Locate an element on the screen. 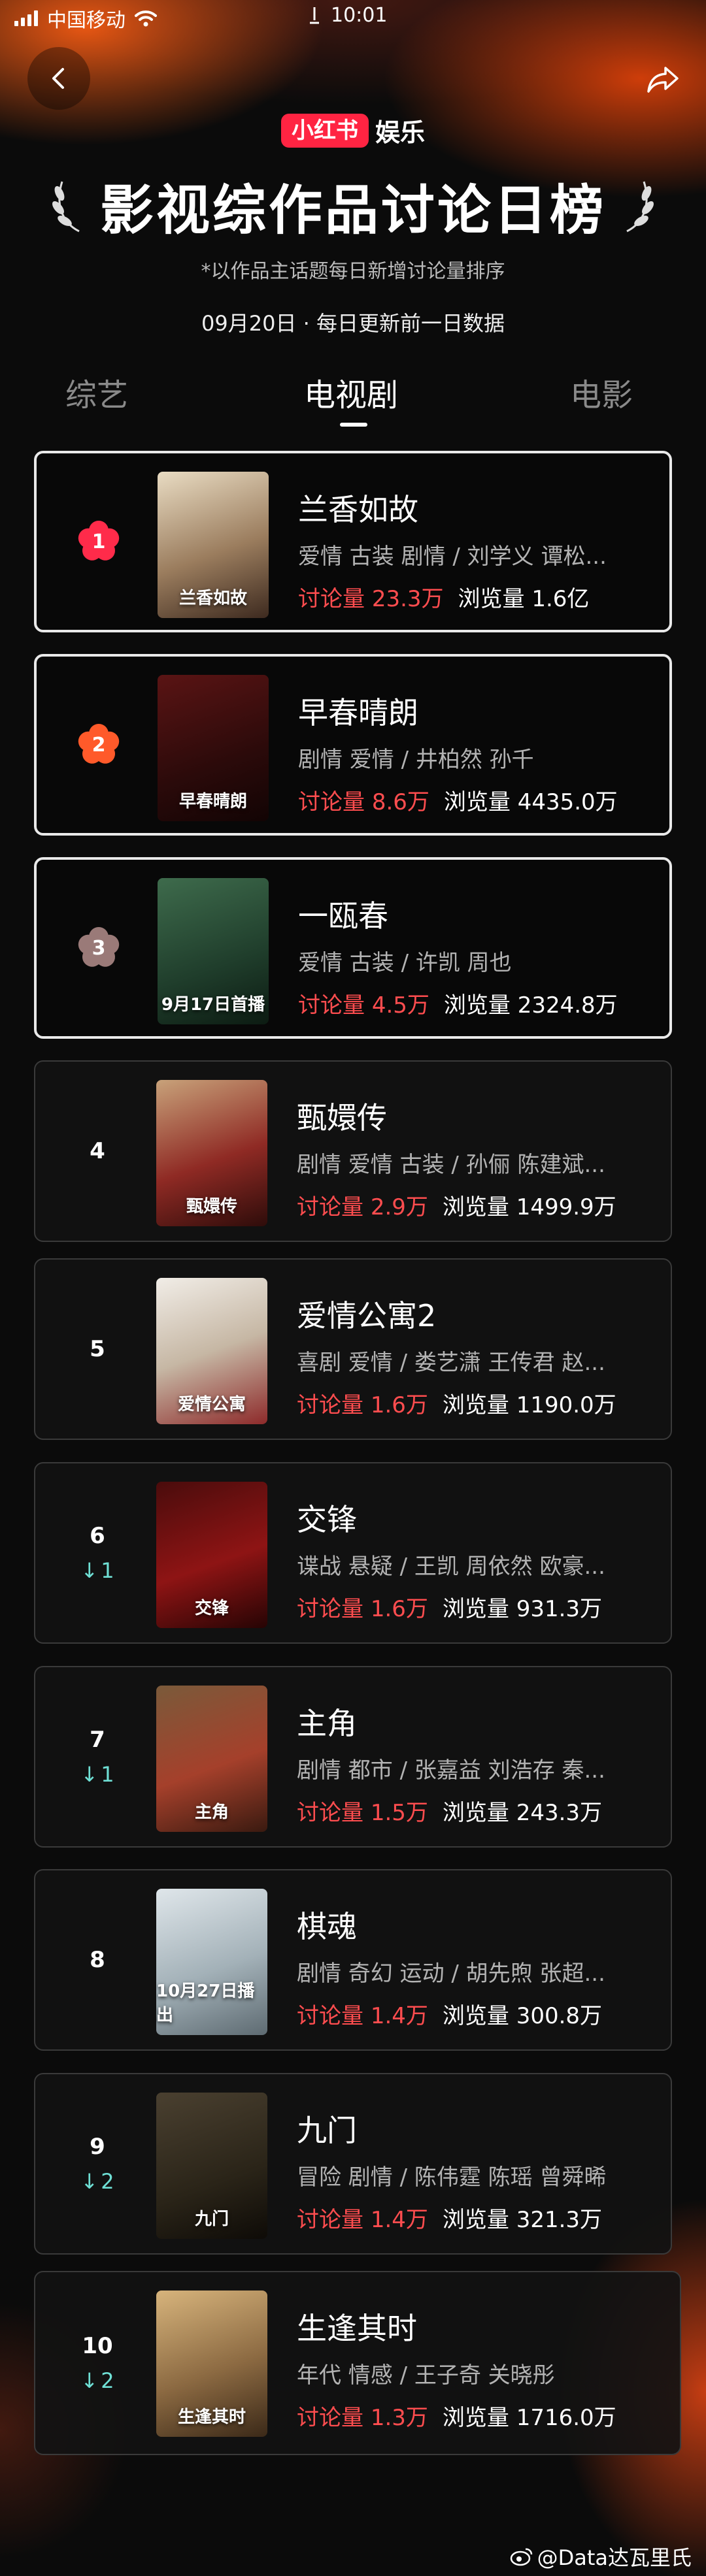 The width and height of the screenshot is (706, 2576). category-tabs: 综艺 电视剧 电影 is located at coordinates (353, 398).